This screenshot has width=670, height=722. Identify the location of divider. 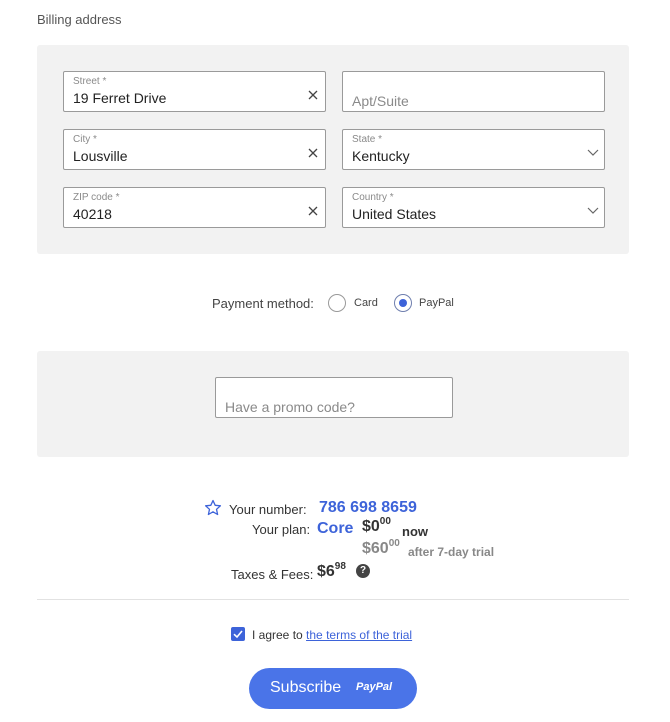
(333, 599).